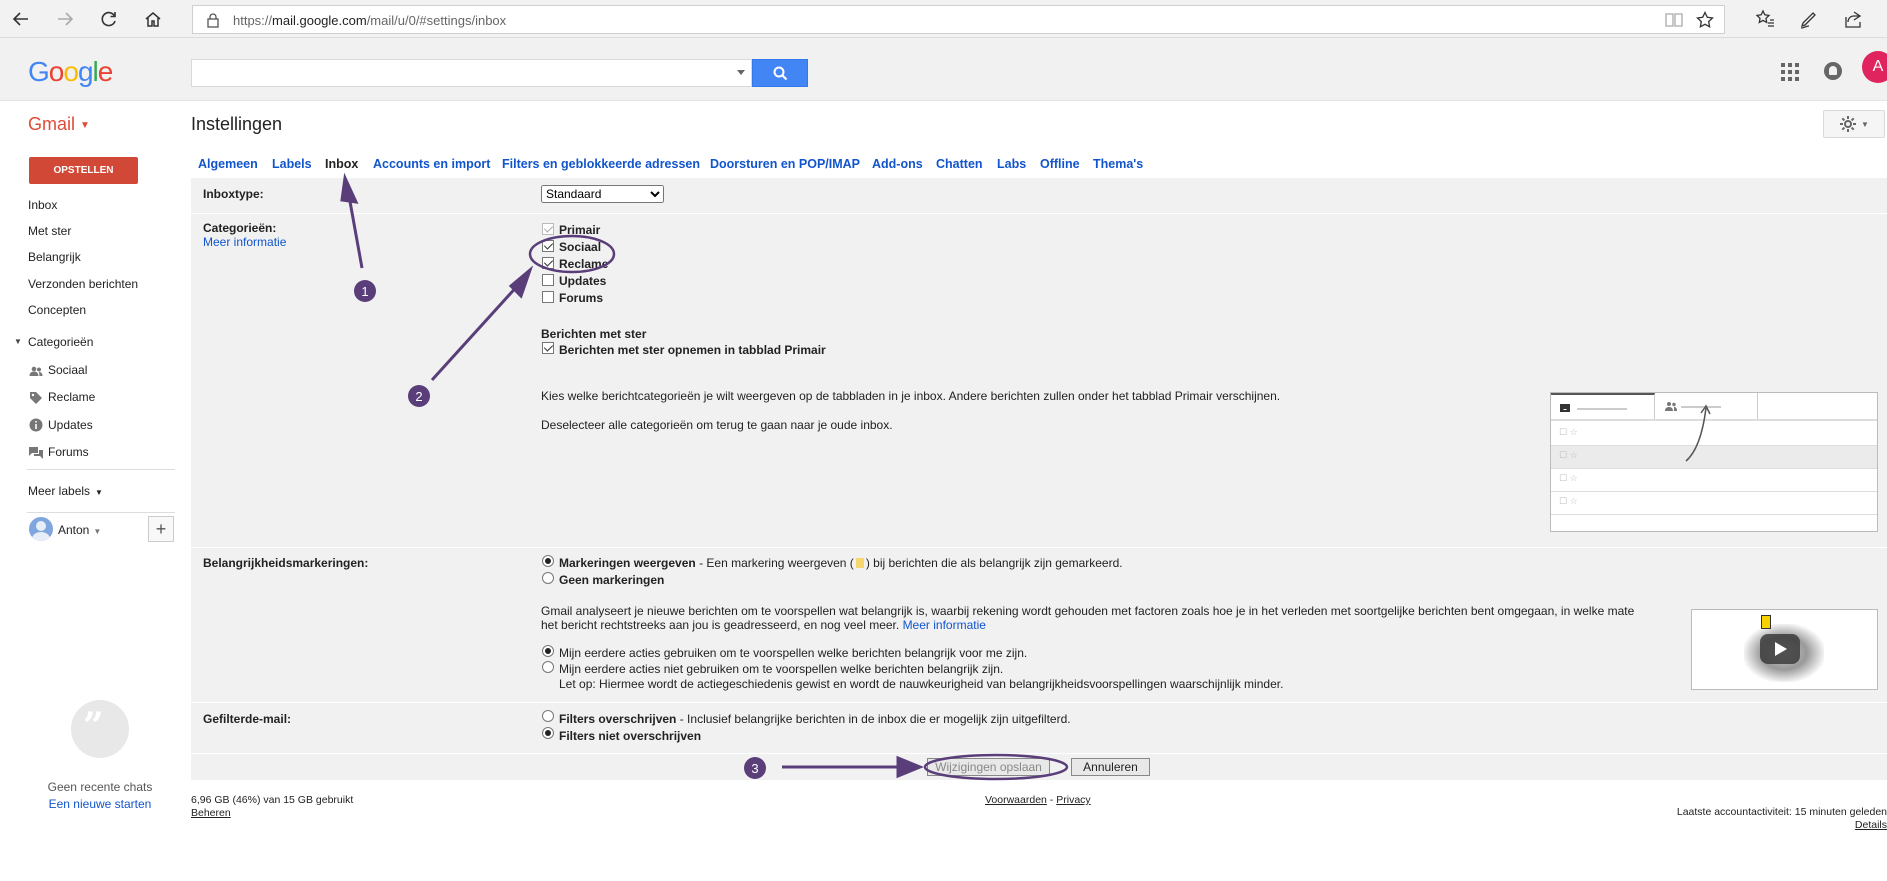 The height and width of the screenshot is (881, 1887). What do you see at coordinates (601, 164) in the screenshot?
I see `tab-filters: Filters en geblokkeerde adressen` at bounding box center [601, 164].